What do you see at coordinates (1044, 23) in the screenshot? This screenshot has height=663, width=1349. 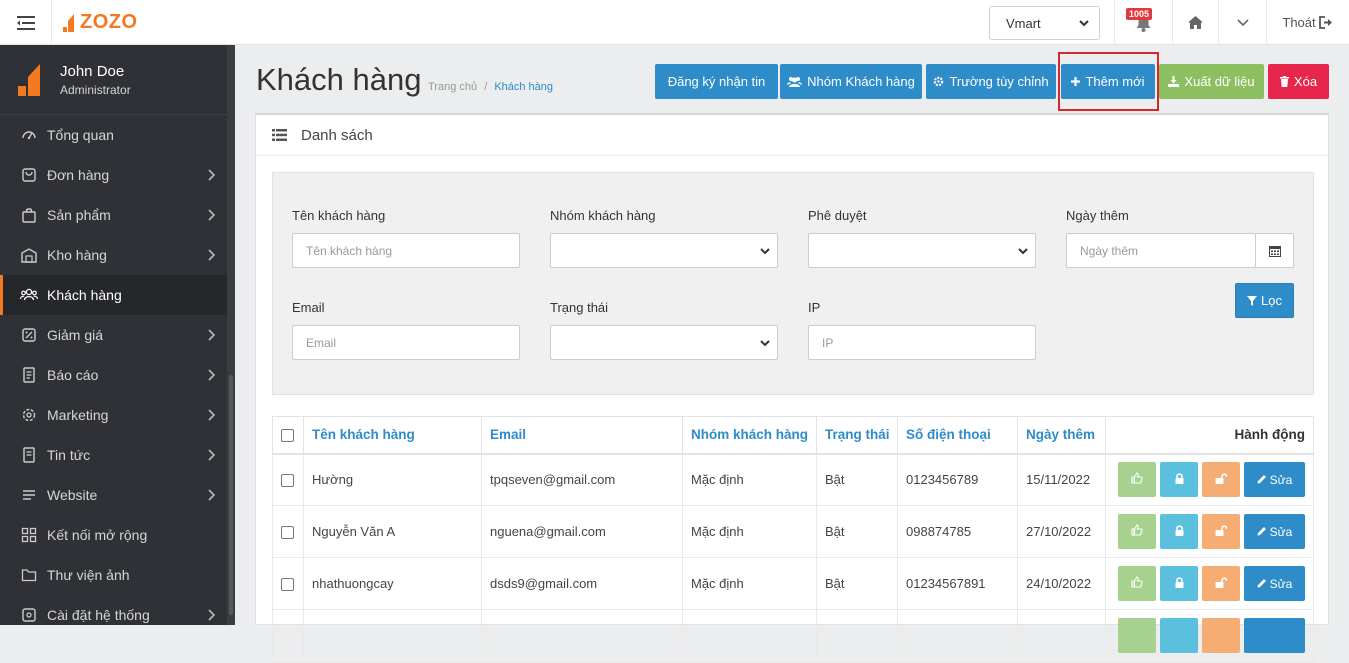 I see `store-select: Vmart` at bounding box center [1044, 23].